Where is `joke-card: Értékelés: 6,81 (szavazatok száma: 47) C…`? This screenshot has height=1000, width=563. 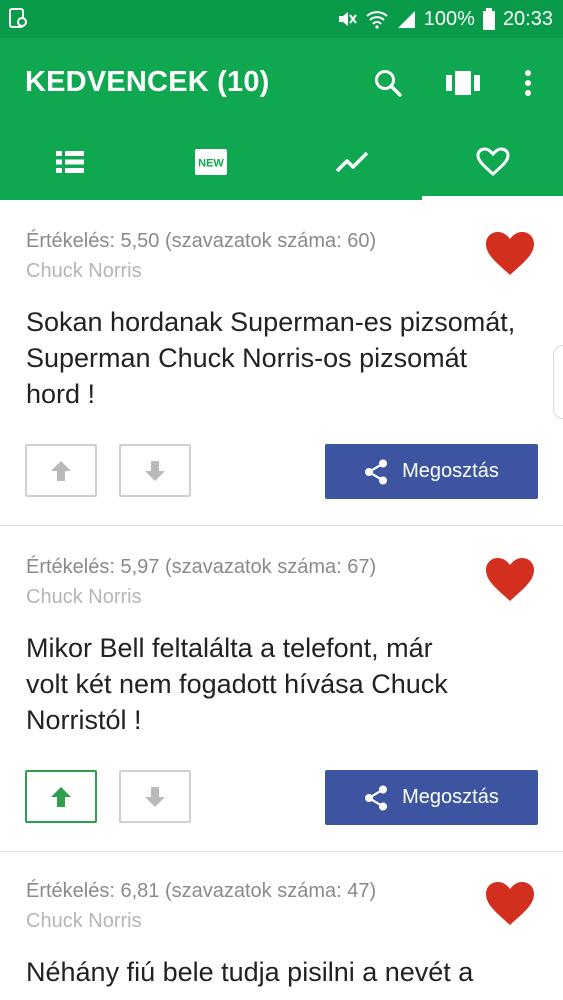 joke-card: Értékelés: 6,81 (szavazatok száma: 47) C… is located at coordinates (281, 926).